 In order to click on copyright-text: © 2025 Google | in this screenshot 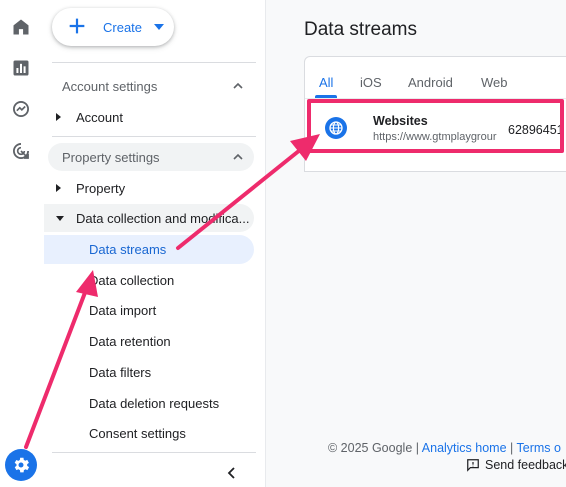, I will do `click(375, 448)`.